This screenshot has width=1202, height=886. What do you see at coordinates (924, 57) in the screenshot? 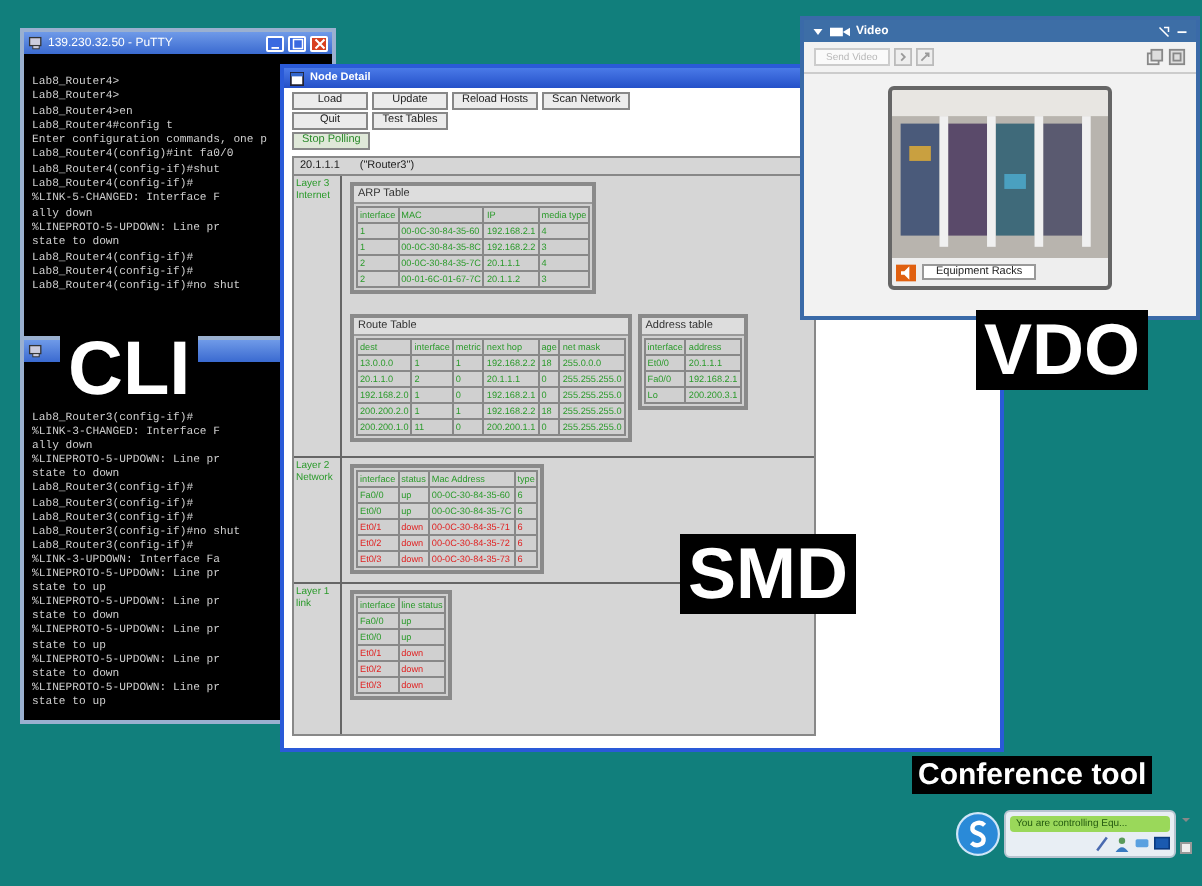
I see `expand-icon` at bounding box center [924, 57].